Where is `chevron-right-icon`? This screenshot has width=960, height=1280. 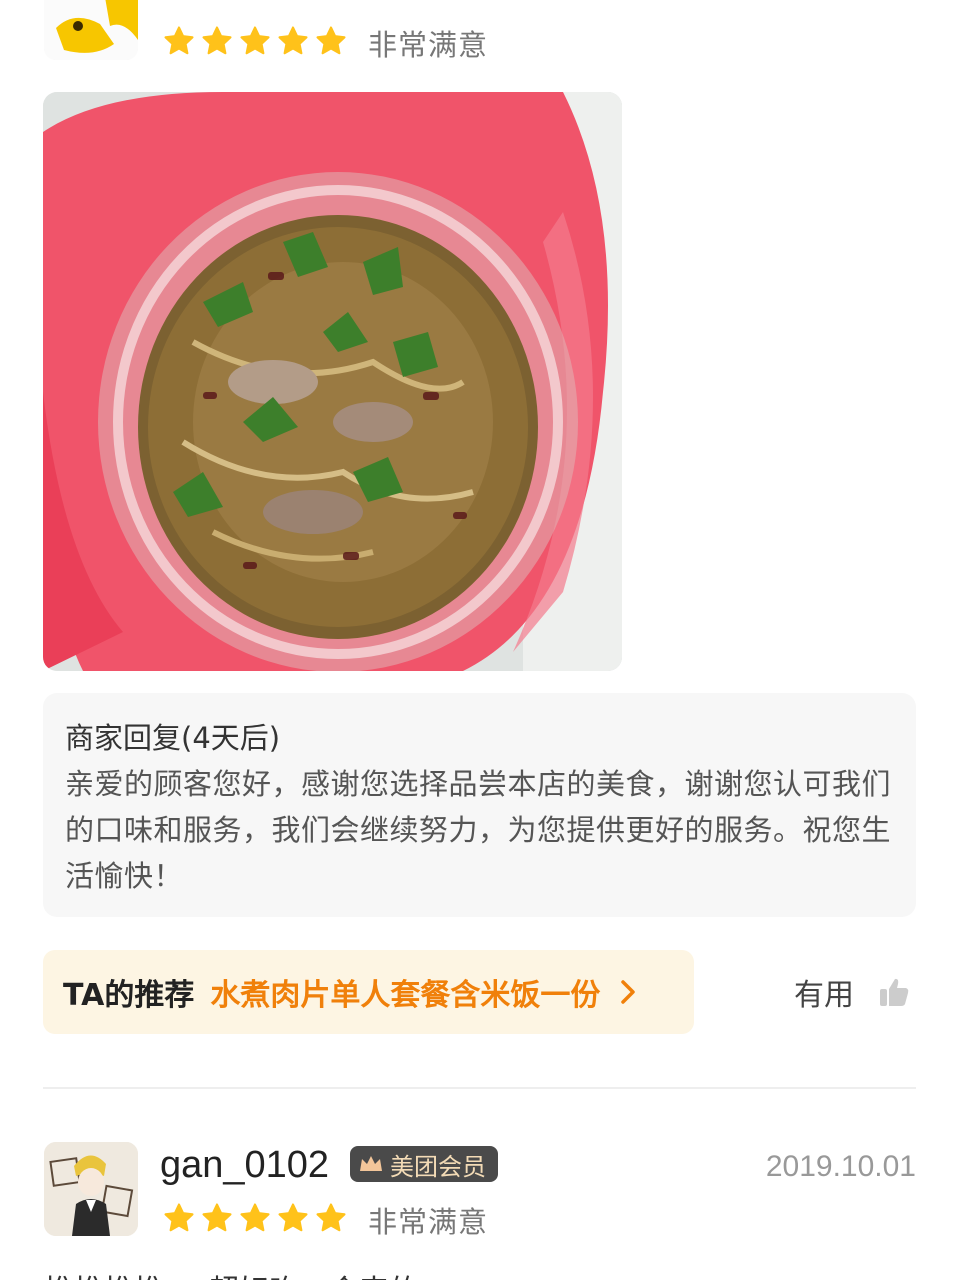 chevron-right-icon is located at coordinates (628, 992).